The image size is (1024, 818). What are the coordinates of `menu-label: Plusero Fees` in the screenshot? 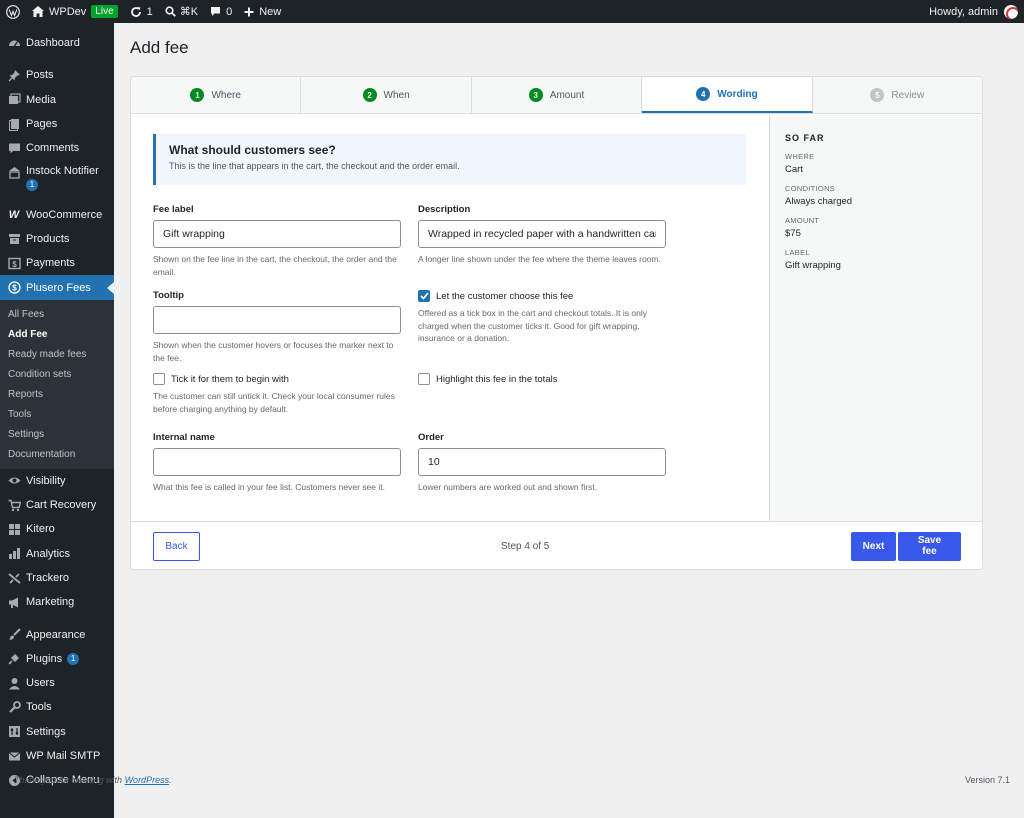 It's located at (58, 287).